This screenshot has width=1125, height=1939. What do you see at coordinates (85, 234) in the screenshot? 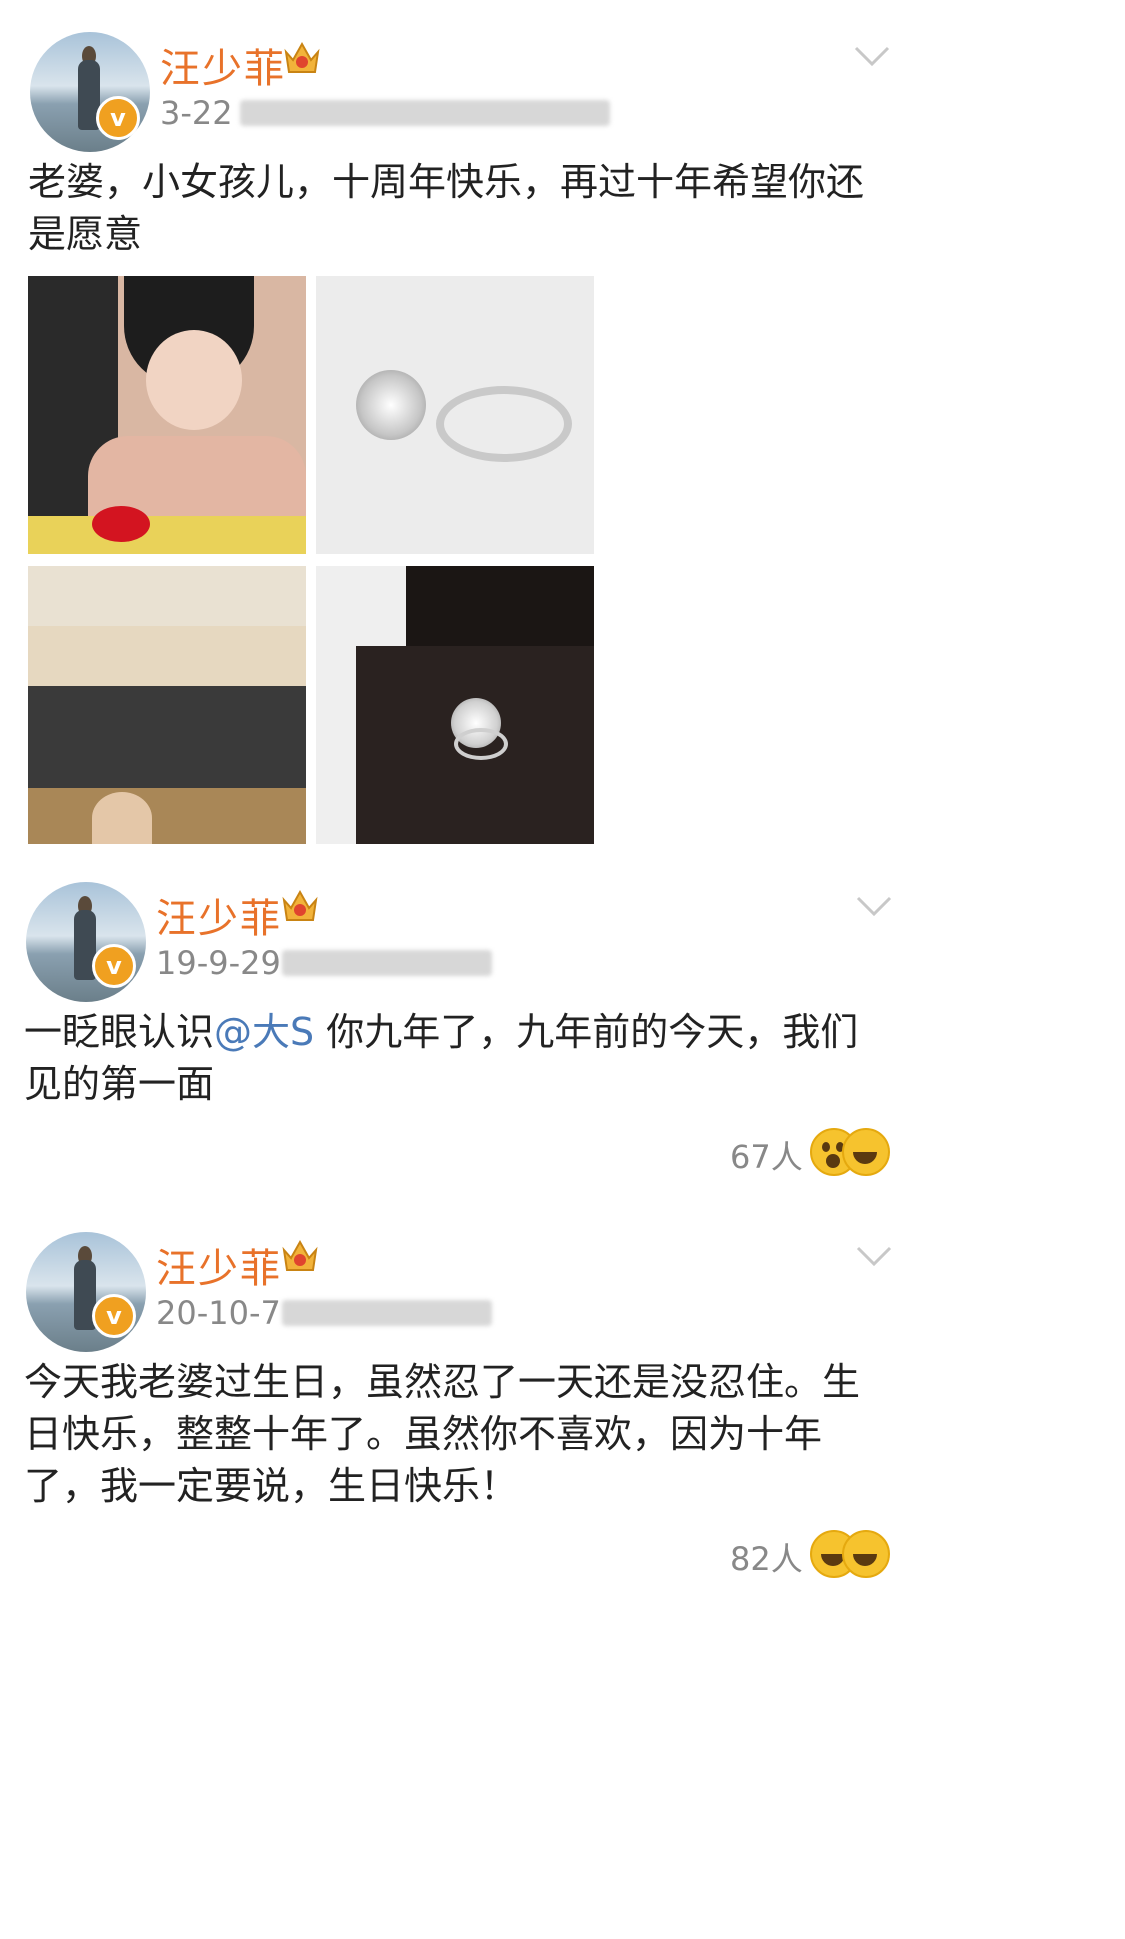
I see `post-text-line: 是愿意` at bounding box center [85, 234].